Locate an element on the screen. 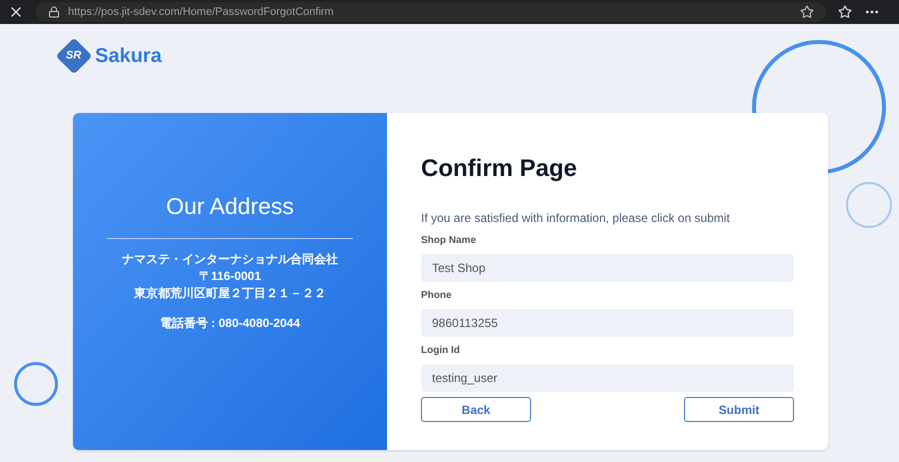 The image size is (899, 462). address-bar: https://pos.jit-sdev.com/Home/PasswordForgotConfirm is located at coordinates (431, 12).